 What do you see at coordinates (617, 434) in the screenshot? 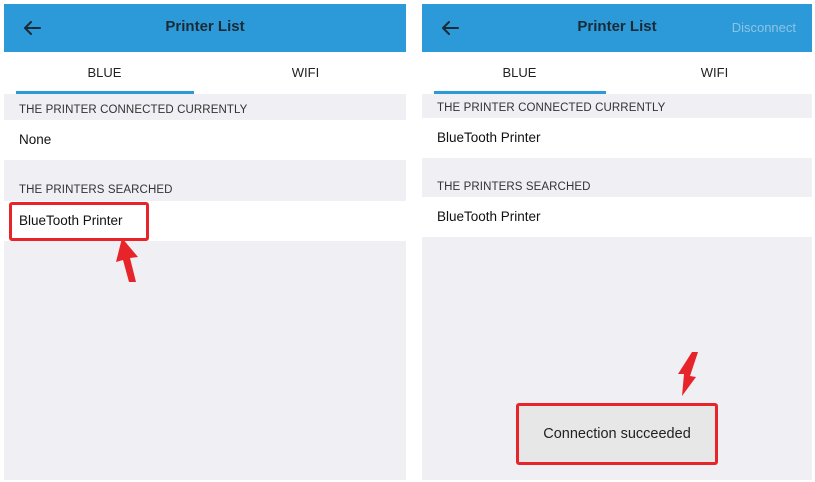
I see `toast-message: Connection succeeded` at bounding box center [617, 434].